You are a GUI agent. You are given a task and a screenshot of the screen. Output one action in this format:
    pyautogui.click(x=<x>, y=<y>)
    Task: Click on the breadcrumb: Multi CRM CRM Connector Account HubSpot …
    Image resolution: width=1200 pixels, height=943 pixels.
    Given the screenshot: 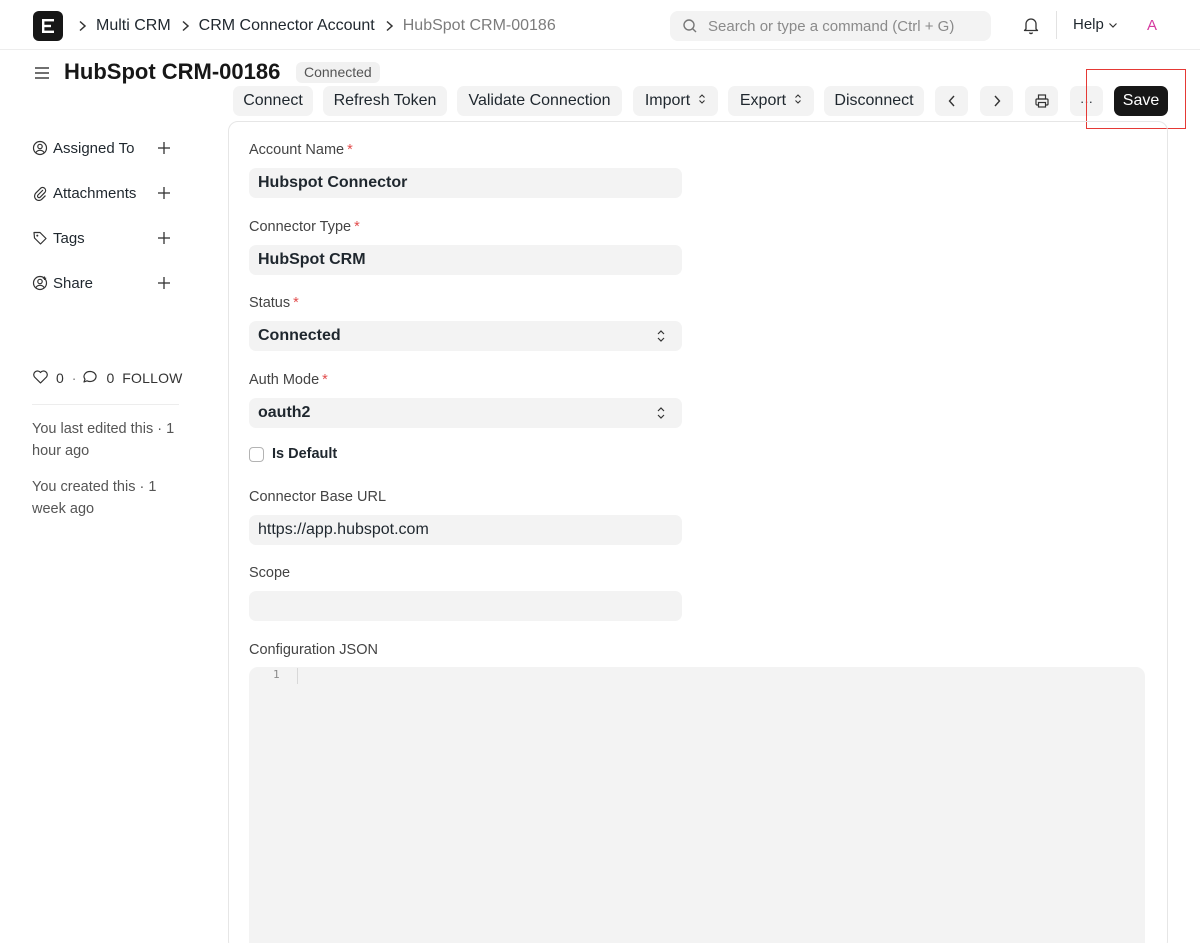 What is the action you would take?
    pyautogui.click(x=322, y=26)
    